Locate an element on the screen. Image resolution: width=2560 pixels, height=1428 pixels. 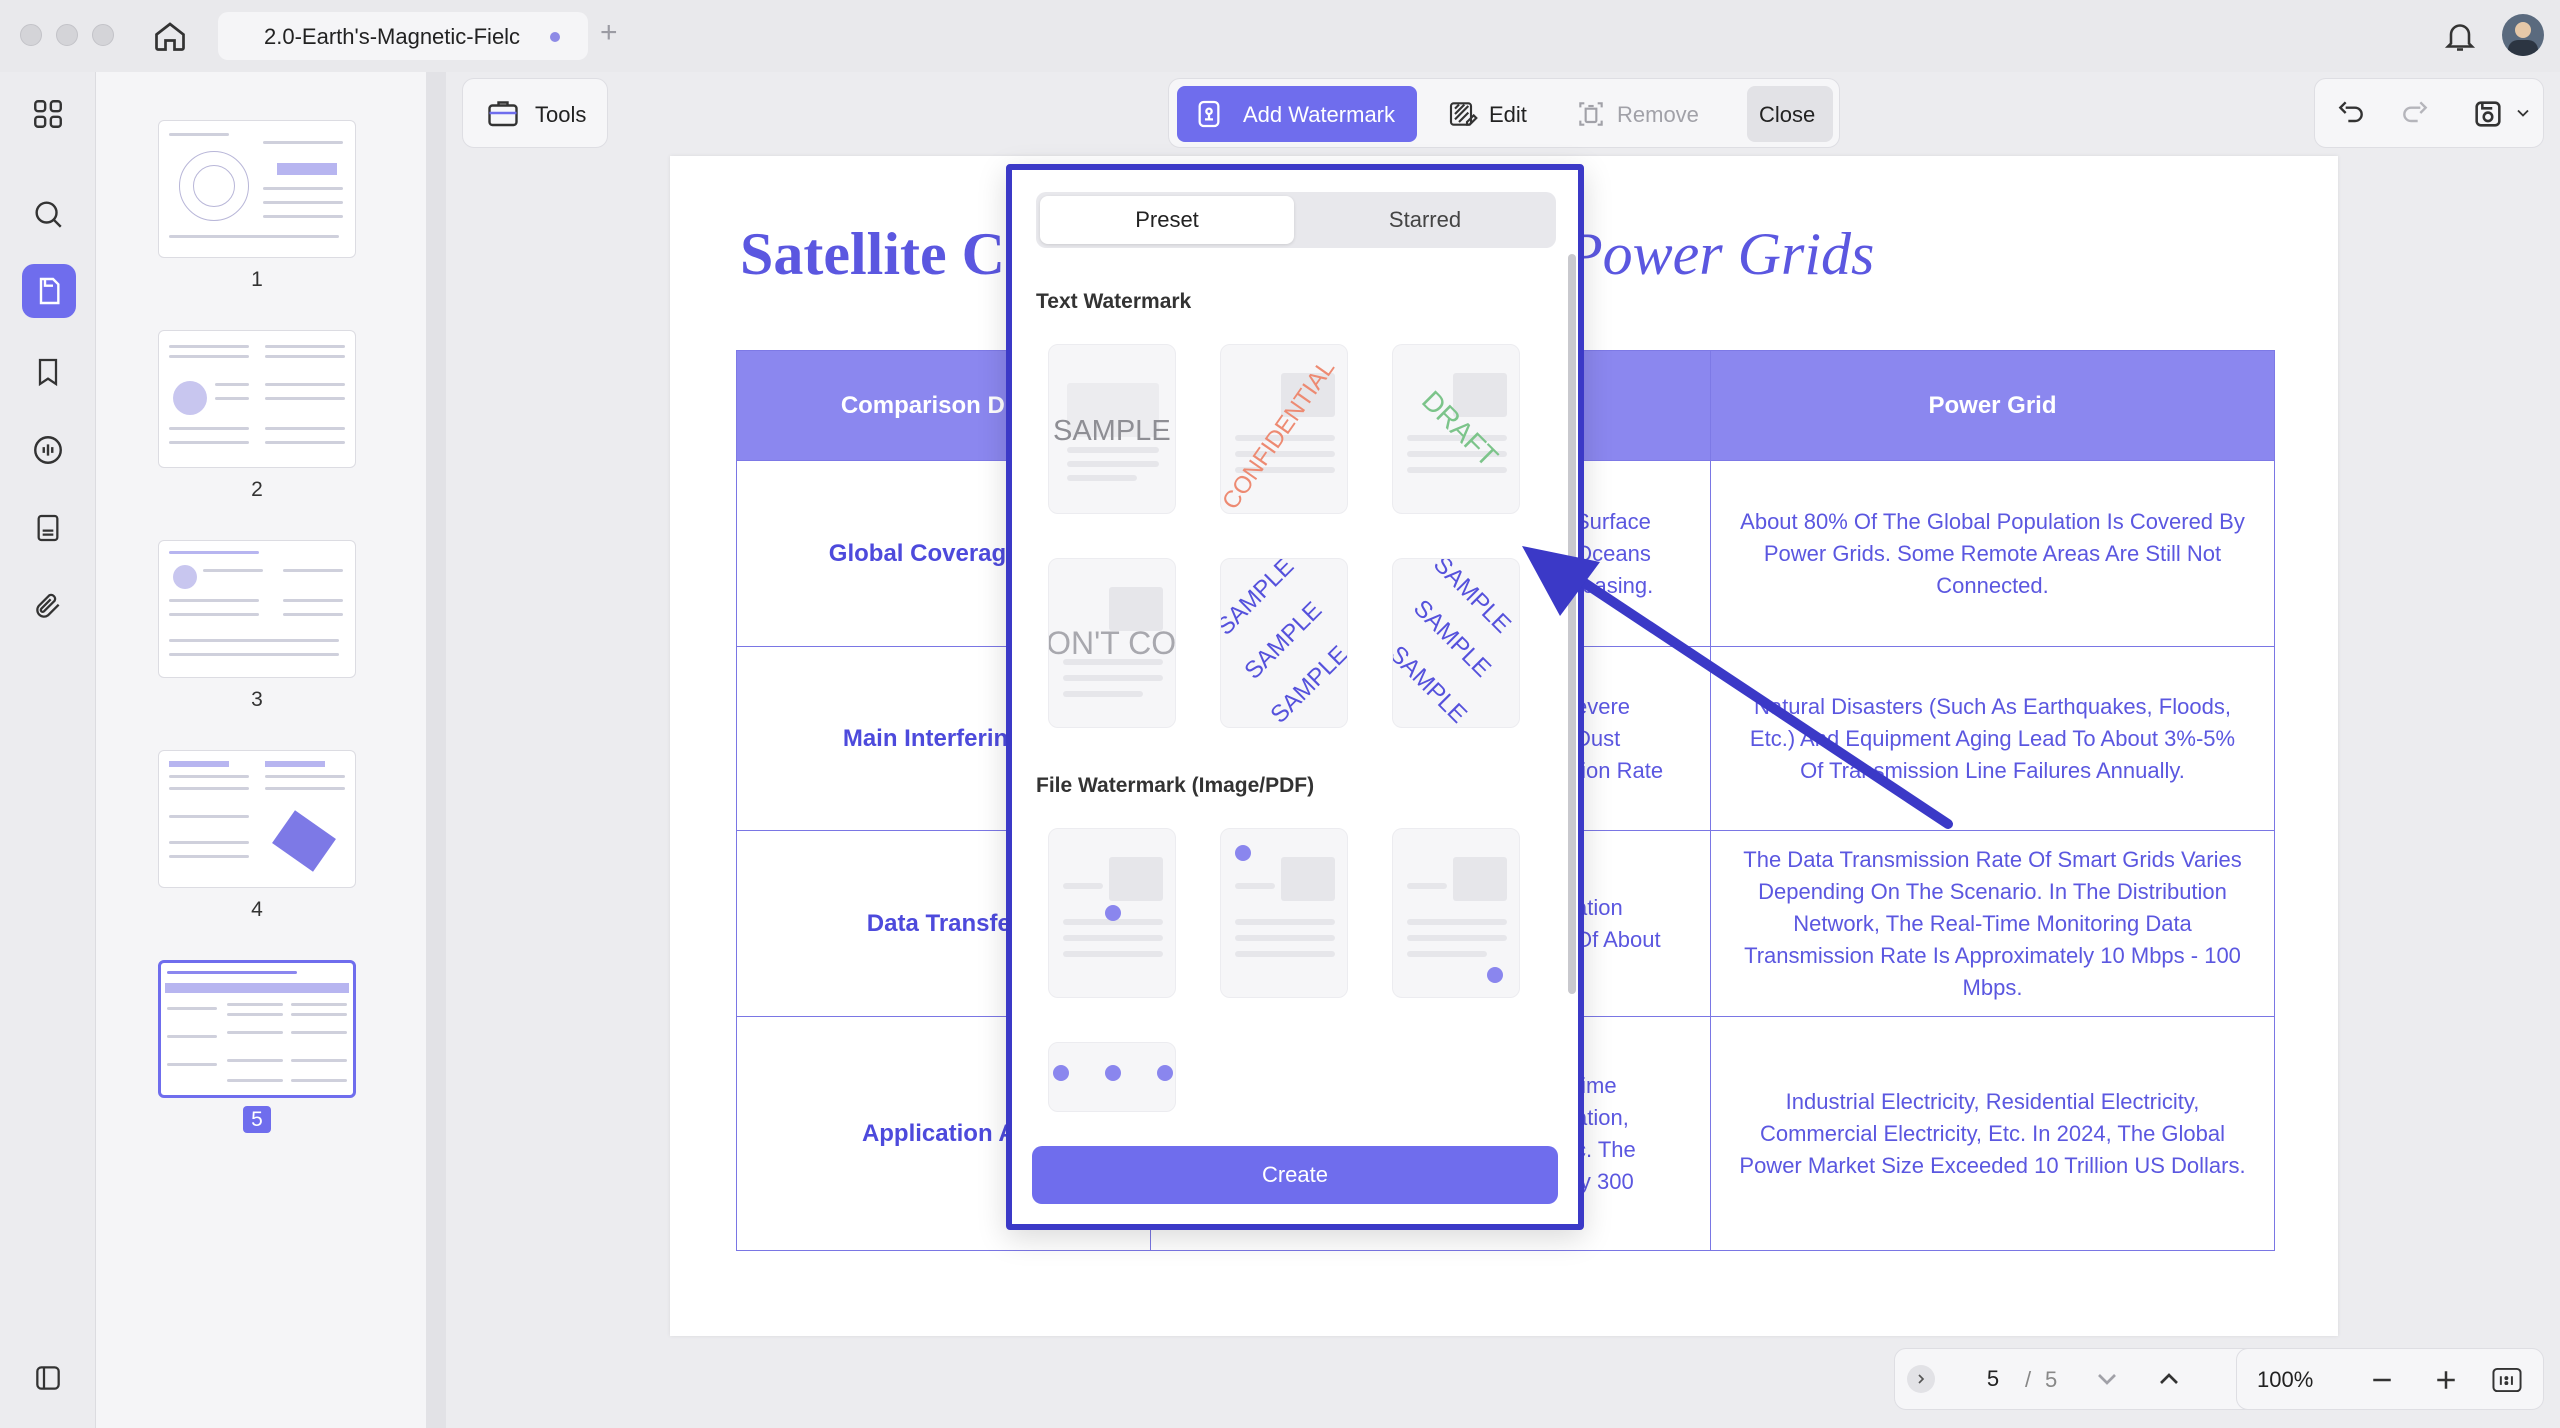
add-watermark-button: Add Watermark is located at coordinates (1297, 114).